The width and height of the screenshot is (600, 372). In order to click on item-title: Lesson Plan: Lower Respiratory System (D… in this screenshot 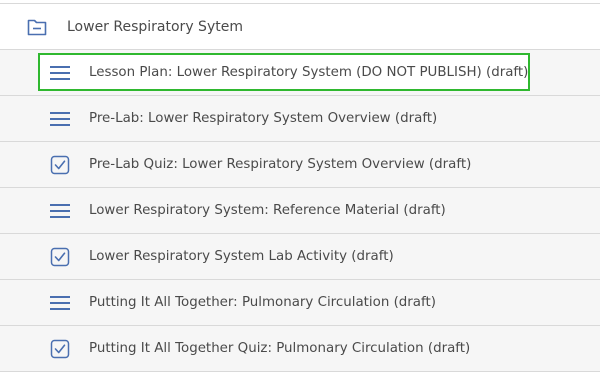, I will do `click(308, 73)`.